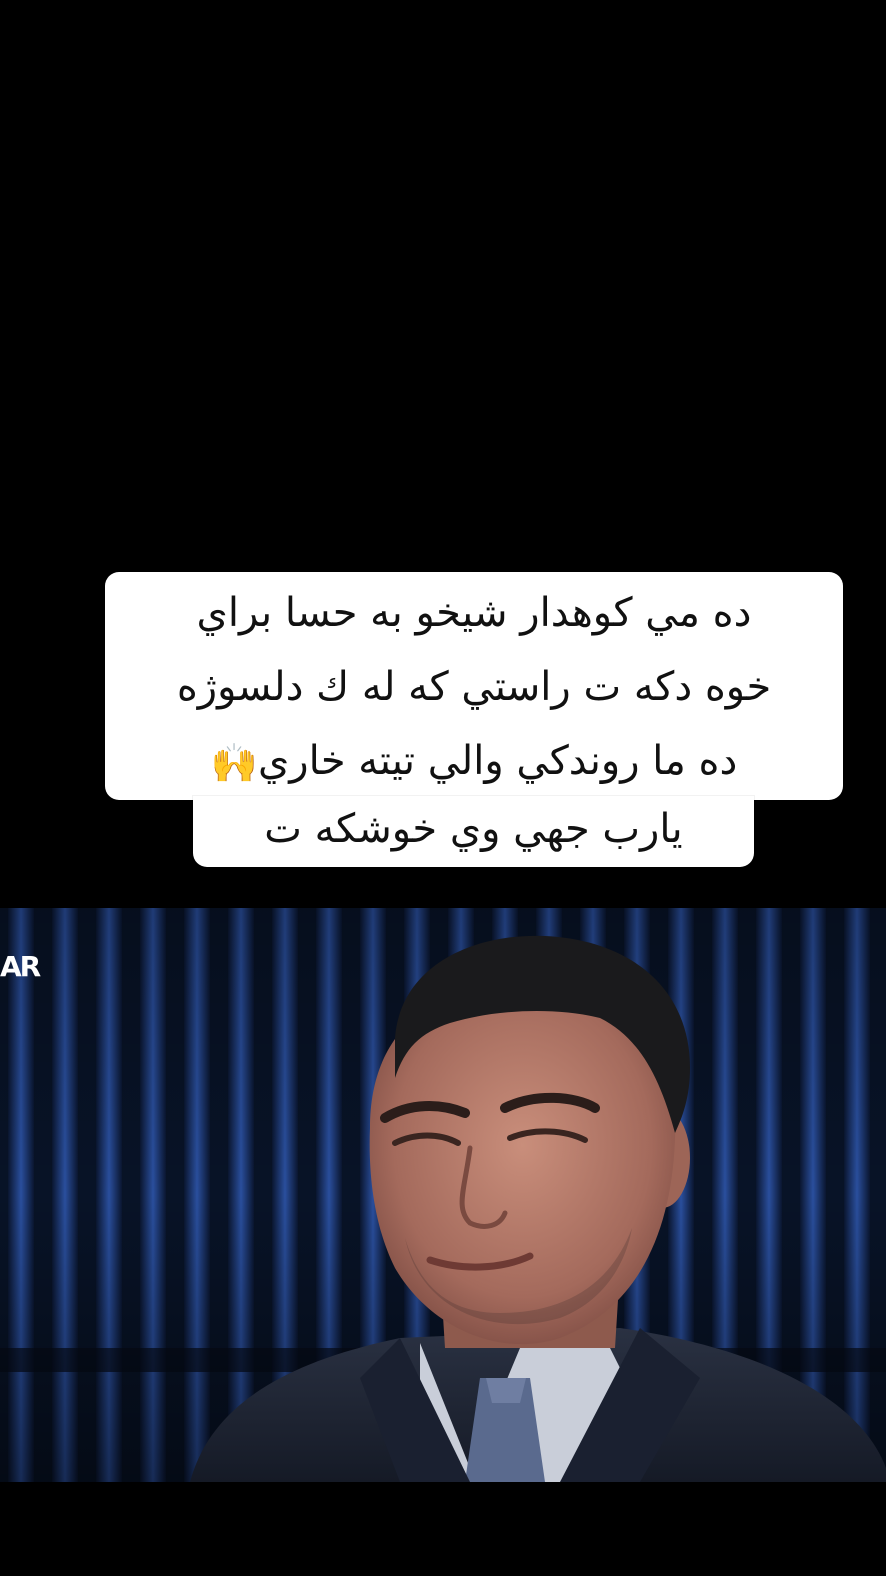  I want to click on caption-bubble-tail: يارب جهي وي خوشكه ت, so click(473, 831).